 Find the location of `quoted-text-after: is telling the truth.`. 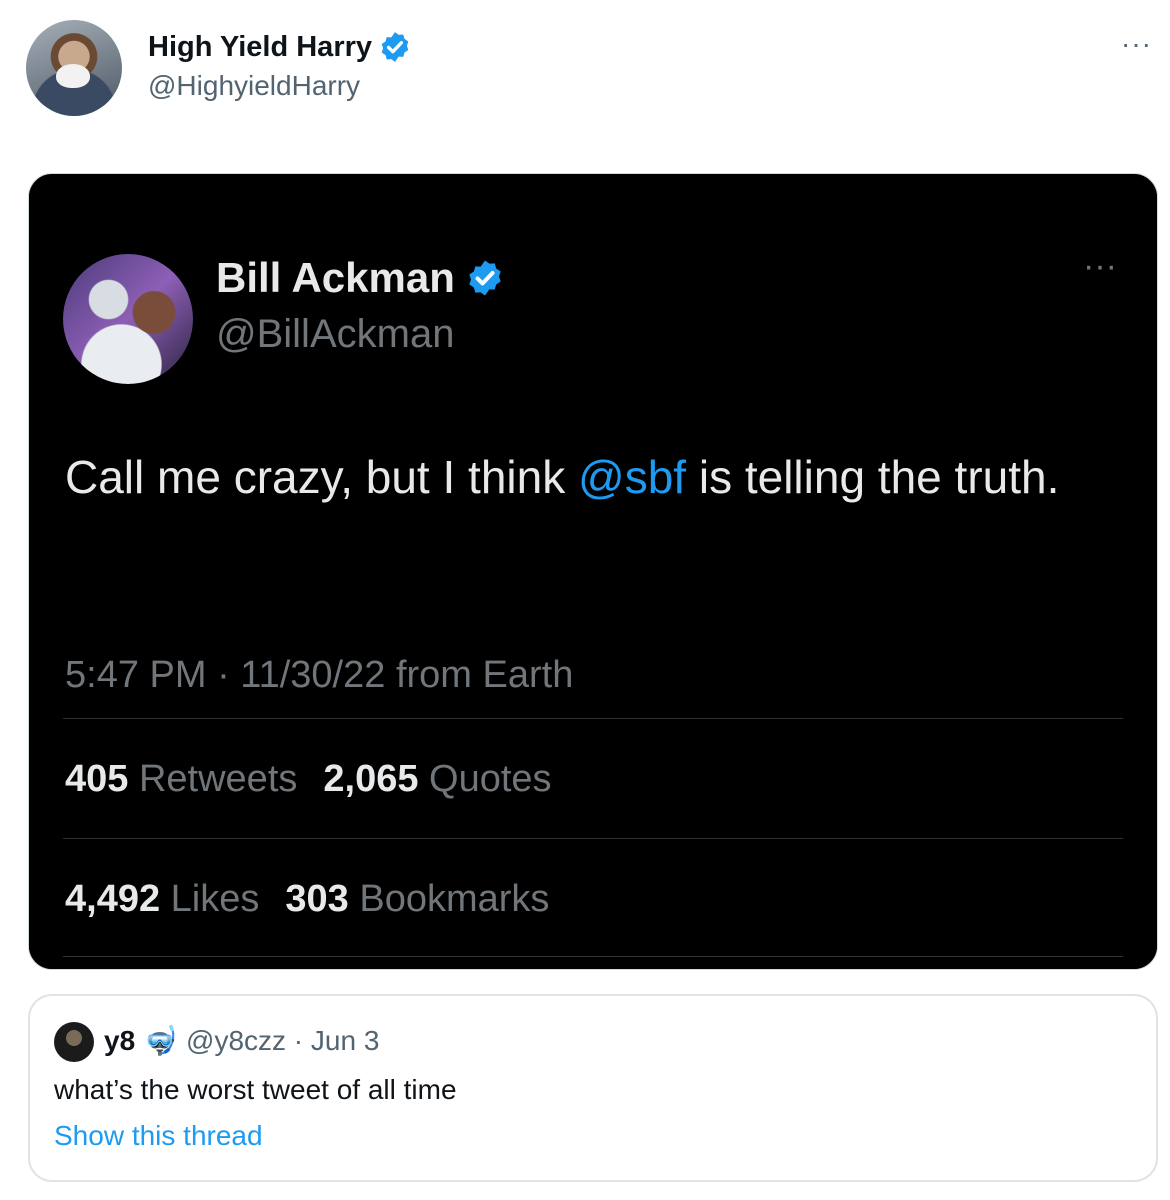

quoted-text-after: is telling the truth. is located at coordinates (873, 477).